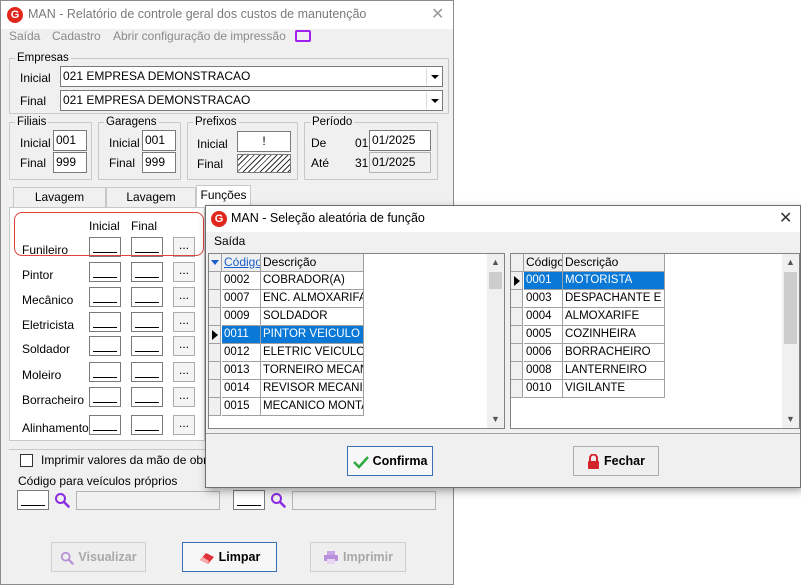  What do you see at coordinates (588, 389) in the screenshot?
I see `table-row: 0010 VIGILANTE` at bounding box center [588, 389].